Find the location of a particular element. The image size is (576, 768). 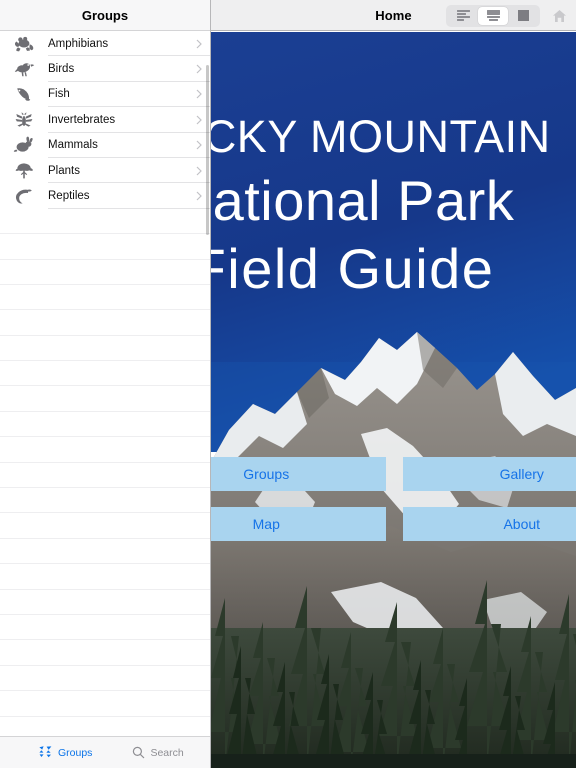

search-icon is located at coordinates (139, 752).